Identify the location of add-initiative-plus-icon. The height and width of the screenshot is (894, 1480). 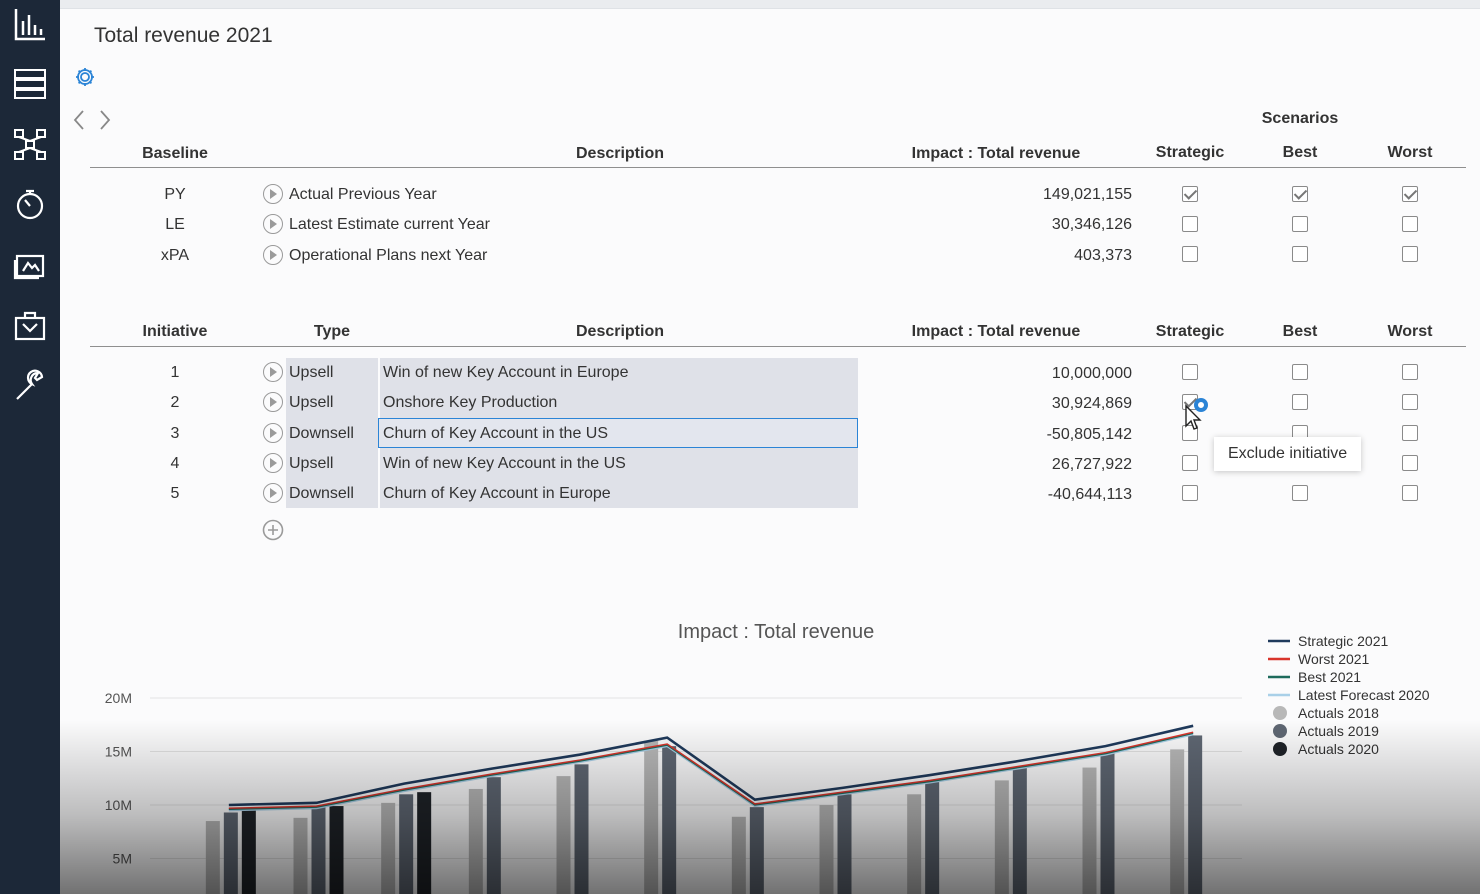
(273, 532).